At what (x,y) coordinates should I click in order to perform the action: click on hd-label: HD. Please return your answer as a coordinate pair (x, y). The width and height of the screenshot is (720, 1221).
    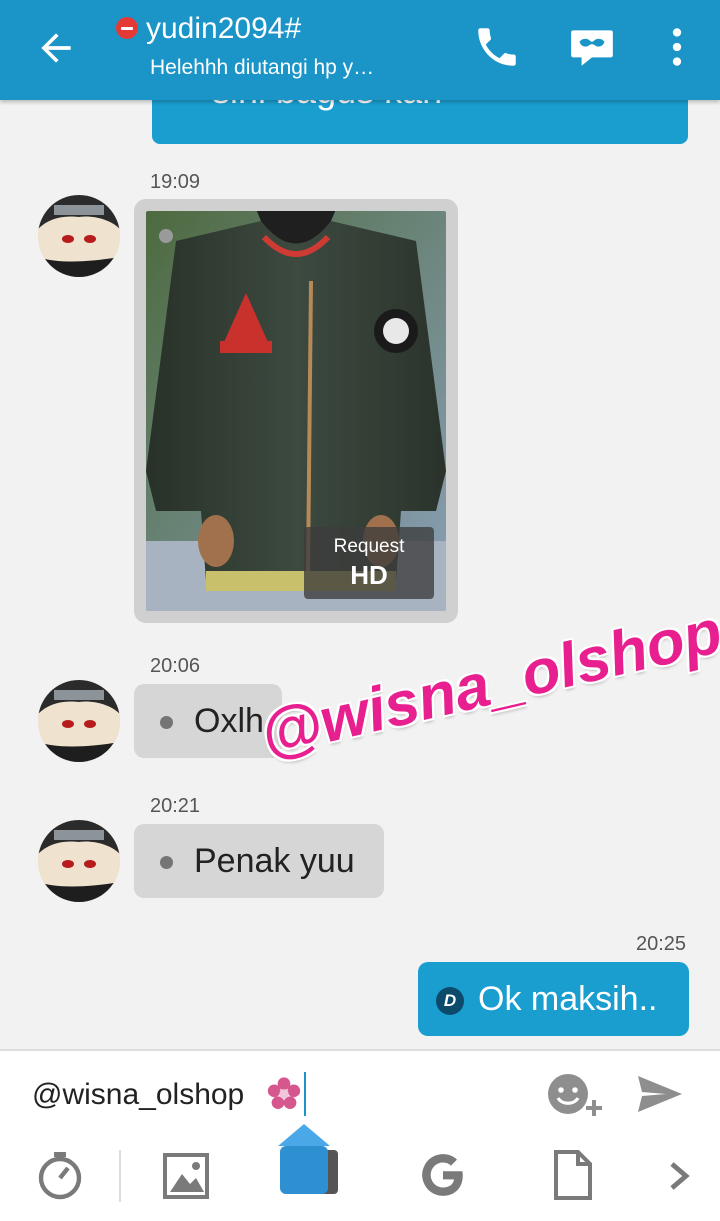
    Looking at the image, I should click on (369, 575).